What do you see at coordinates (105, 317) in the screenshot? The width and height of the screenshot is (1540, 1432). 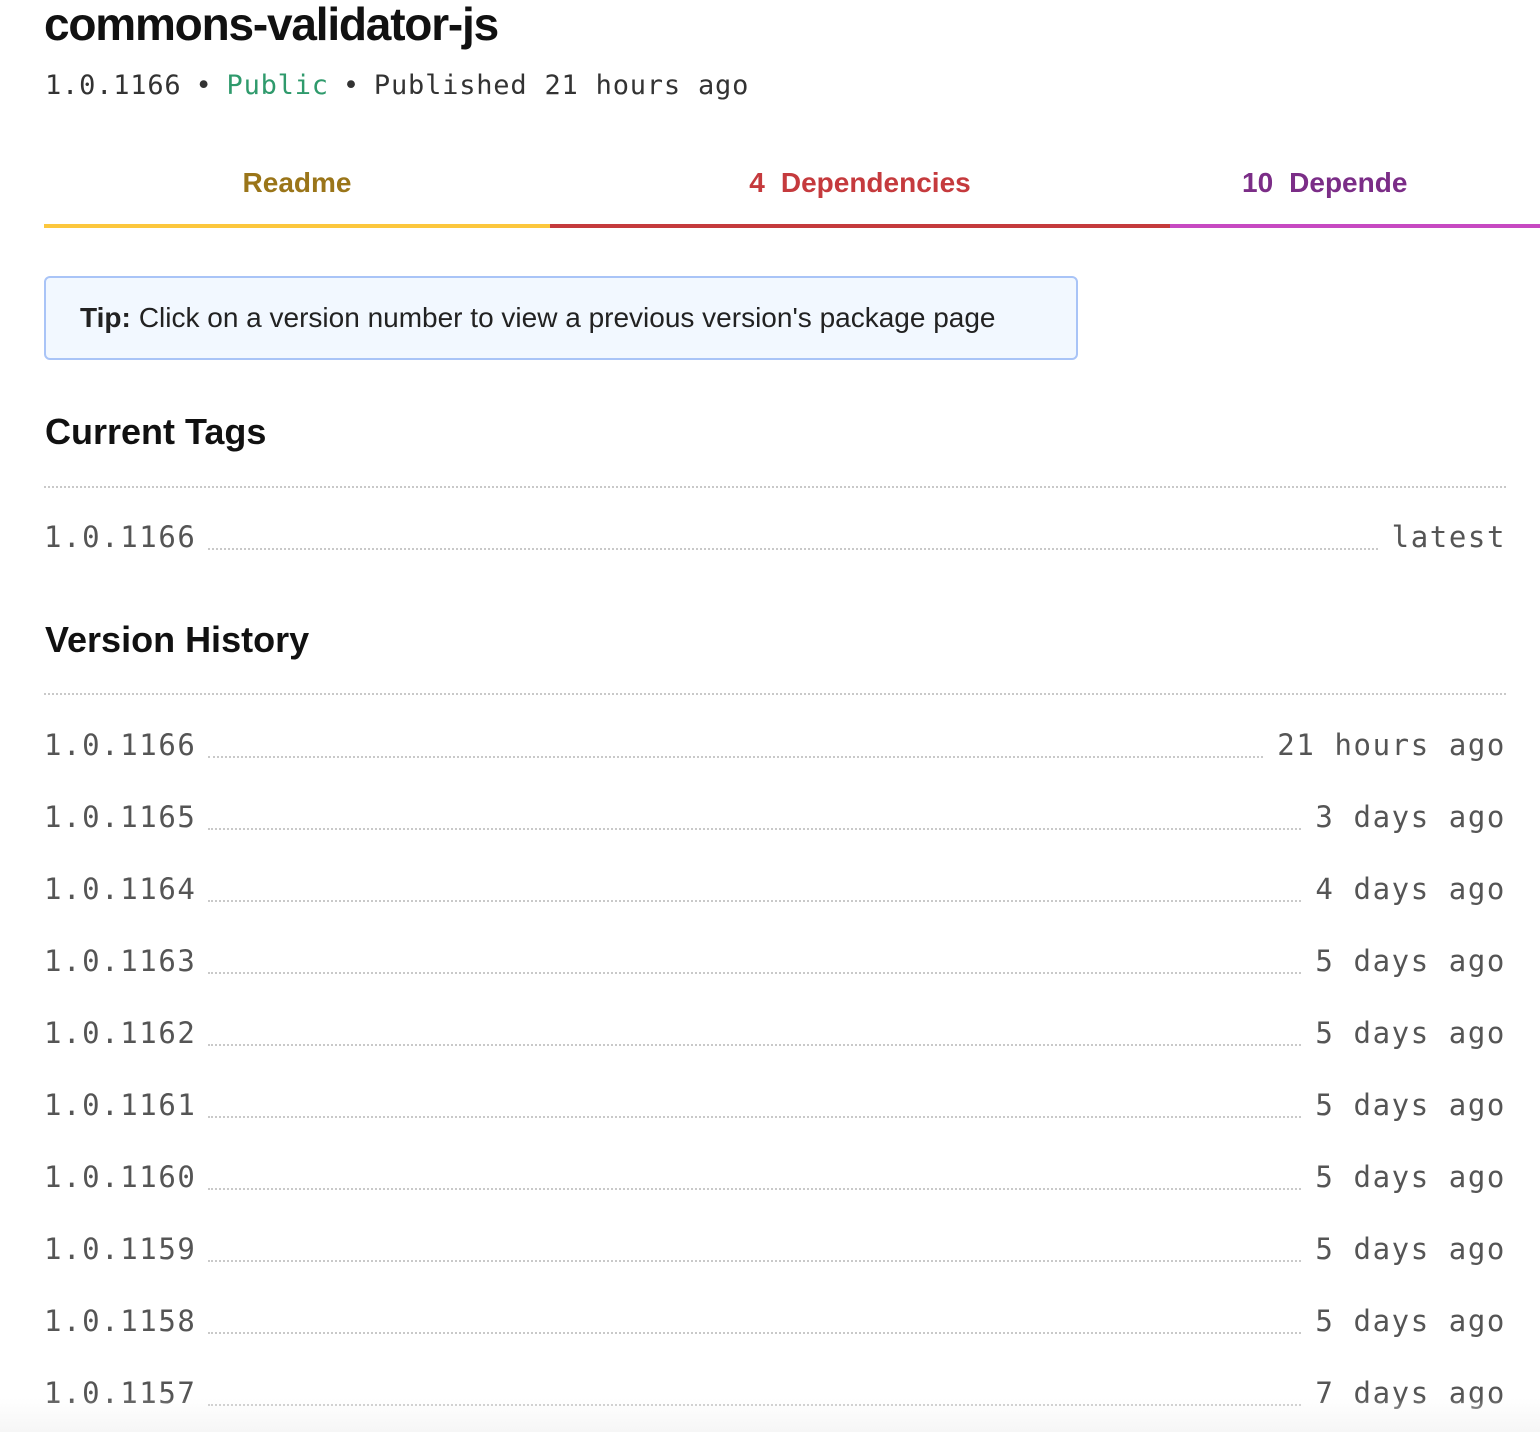 I see `tip-label: Tip:` at bounding box center [105, 317].